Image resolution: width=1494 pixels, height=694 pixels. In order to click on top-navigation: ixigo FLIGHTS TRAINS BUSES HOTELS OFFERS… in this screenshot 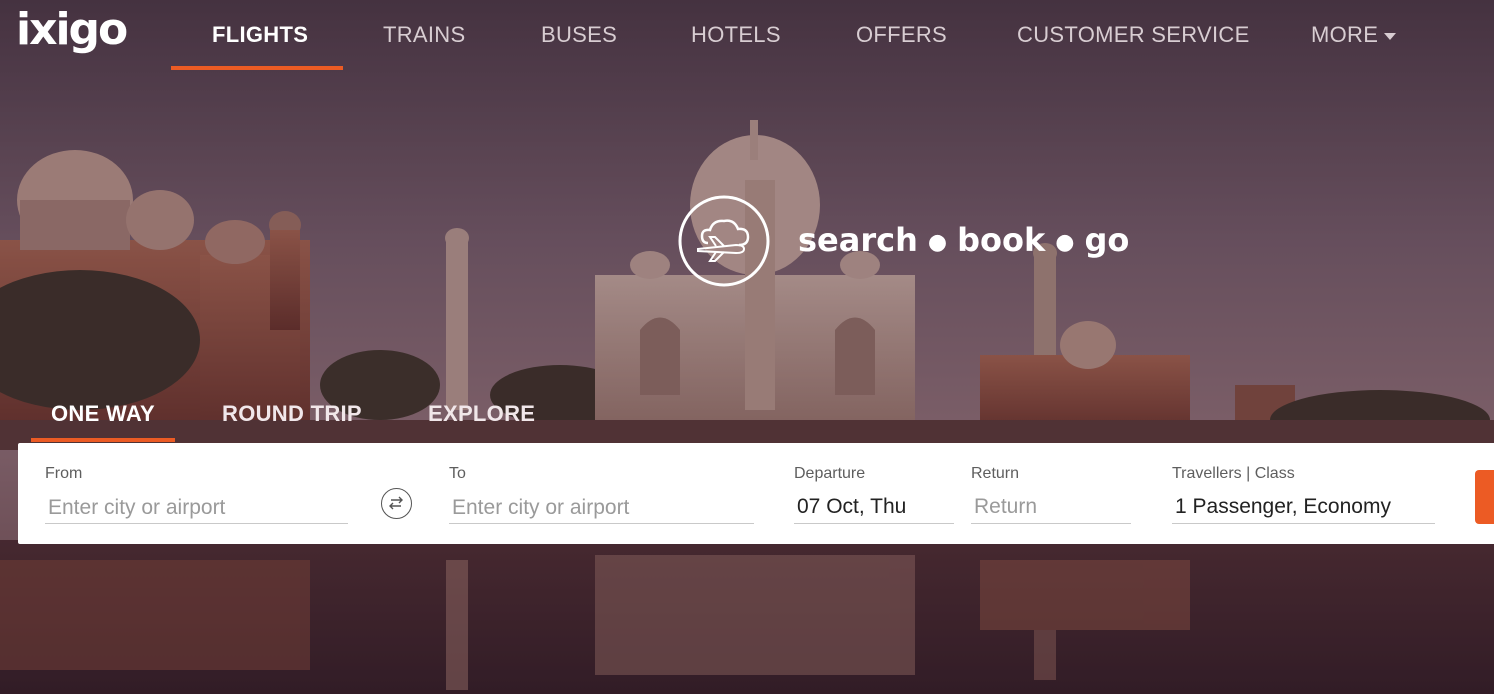, I will do `click(747, 36)`.